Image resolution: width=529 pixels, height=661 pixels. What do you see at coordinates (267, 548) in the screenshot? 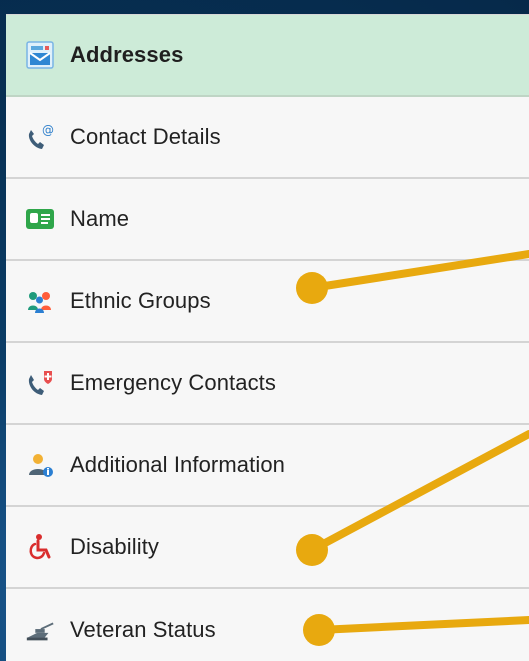
I see `menu-item-disability: Disability` at bounding box center [267, 548].